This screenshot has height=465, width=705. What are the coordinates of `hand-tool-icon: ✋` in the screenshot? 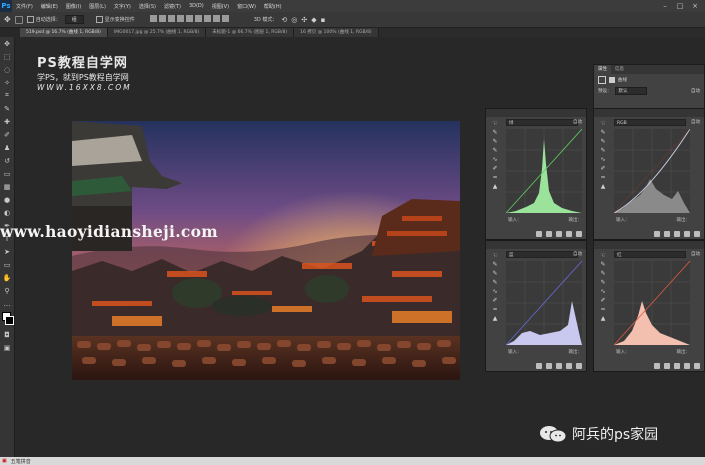 It's located at (7, 277).